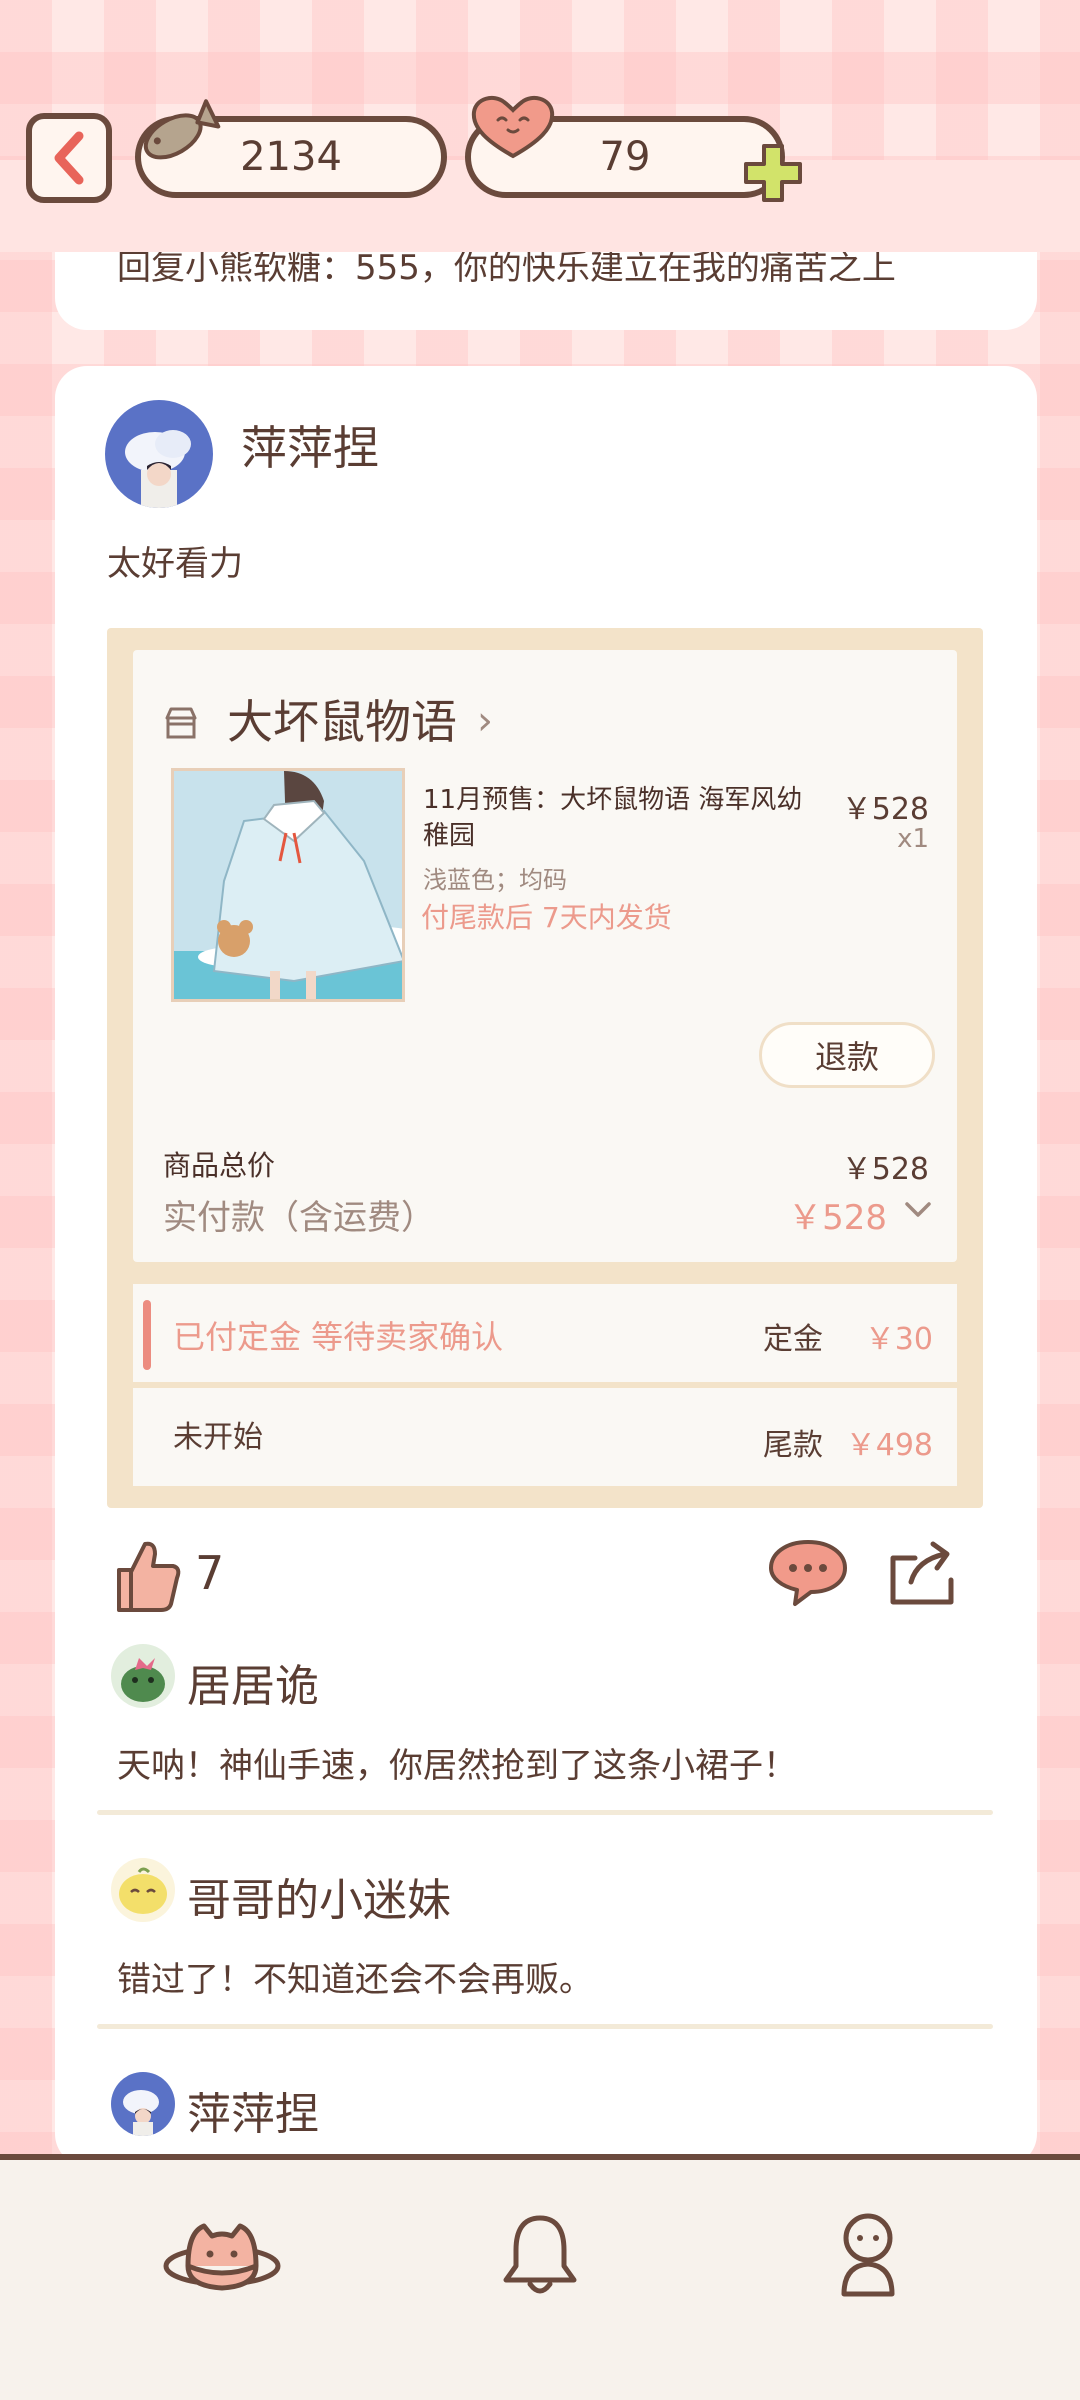 The image size is (1080, 2400). I want to click on like-count: 7, so click(210, 1573).